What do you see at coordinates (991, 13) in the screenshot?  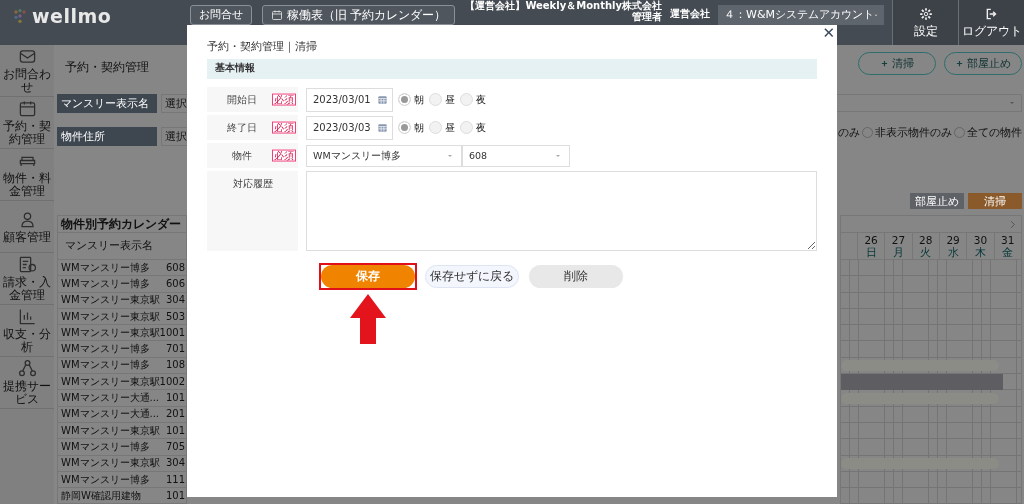 I see `logout-icon` at bounding box center [991, 13].